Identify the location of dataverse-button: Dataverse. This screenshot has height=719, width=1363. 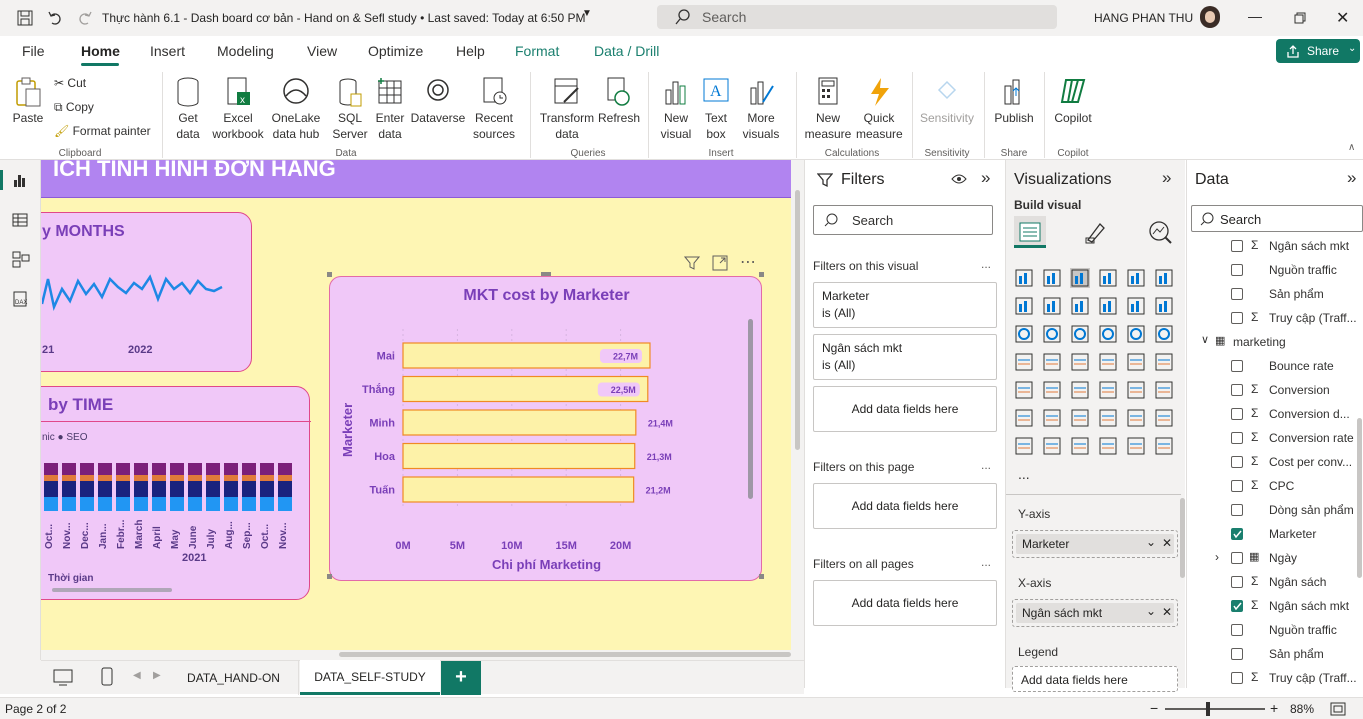
(438, 101).